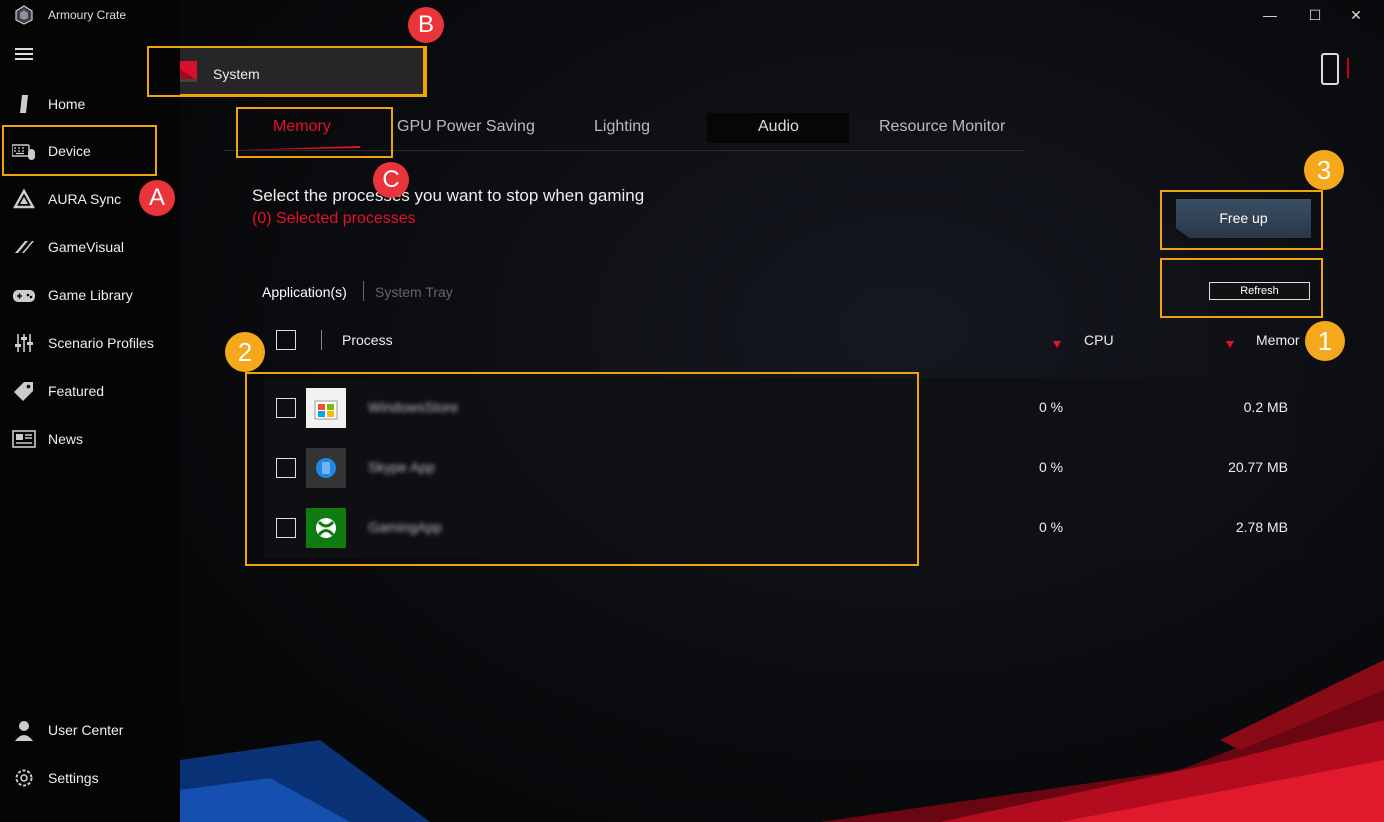 The image size is (1384, 822). Describe the element at coordinates (1324, 170) in the screenshot. I see `annotation-badge-3: 3` at that location.